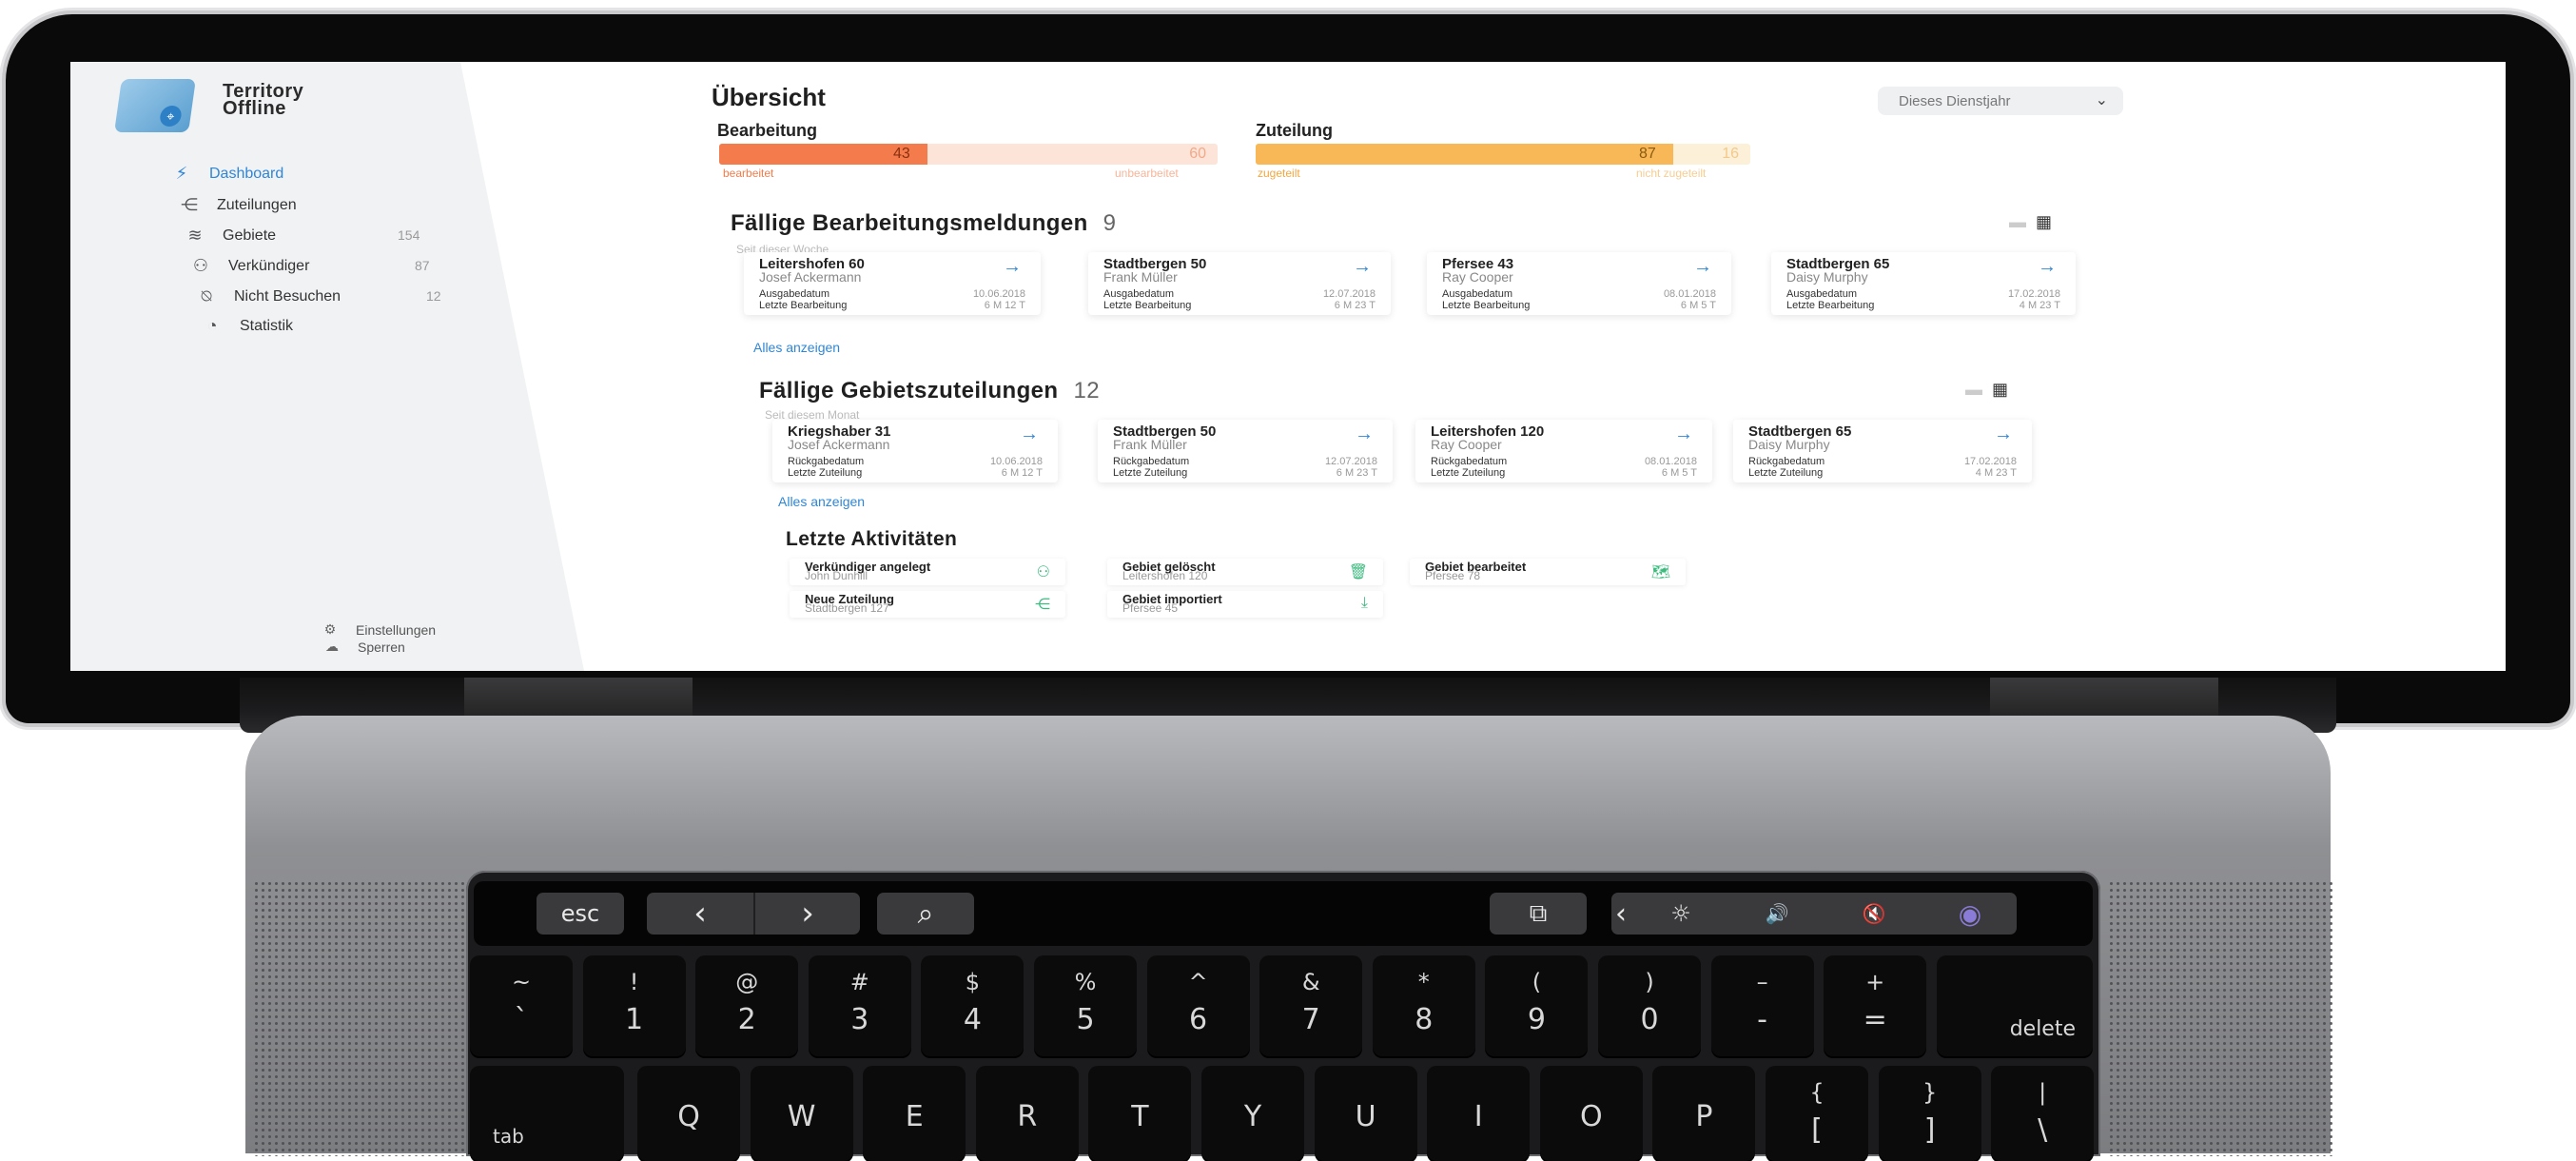 This screenshot has width=2576, height=1161. I want to click on page-title: Übersicht, so click(769, 97).